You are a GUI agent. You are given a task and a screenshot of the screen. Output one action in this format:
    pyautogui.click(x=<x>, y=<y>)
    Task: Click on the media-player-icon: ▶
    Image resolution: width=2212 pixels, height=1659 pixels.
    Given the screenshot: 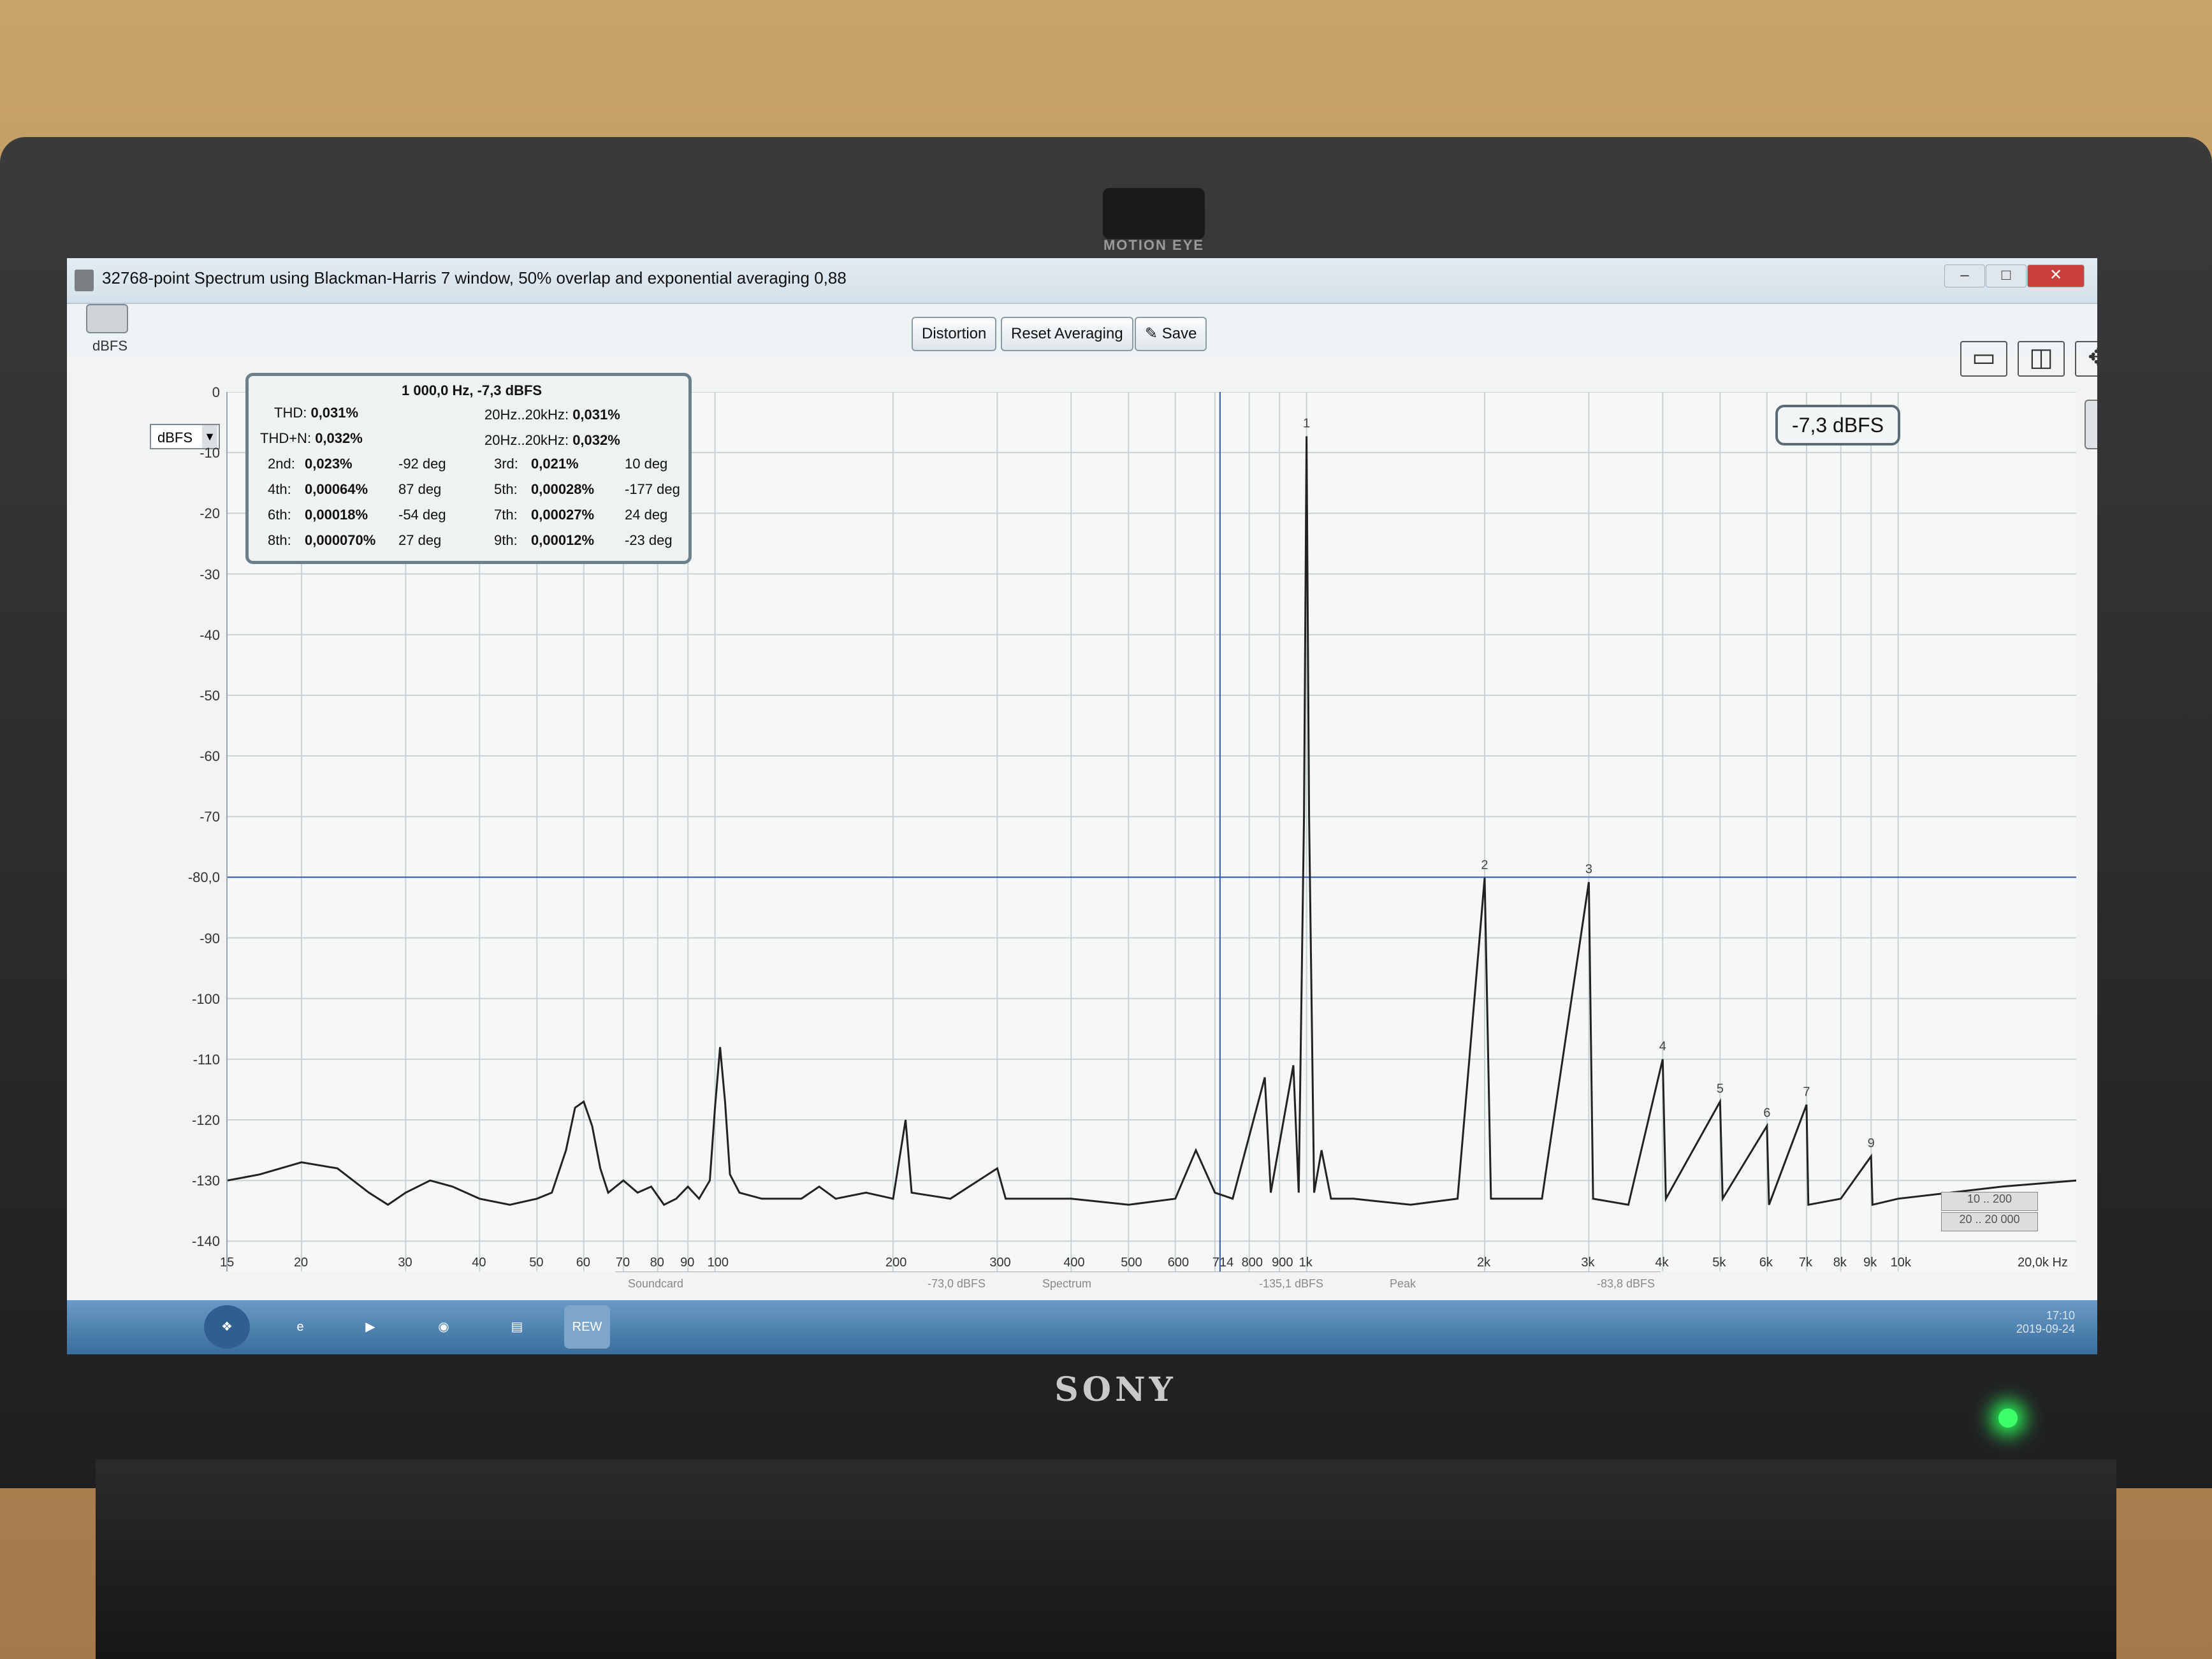 What is the action you would take?
    pyautogui.click(x=370, y=1327)
    